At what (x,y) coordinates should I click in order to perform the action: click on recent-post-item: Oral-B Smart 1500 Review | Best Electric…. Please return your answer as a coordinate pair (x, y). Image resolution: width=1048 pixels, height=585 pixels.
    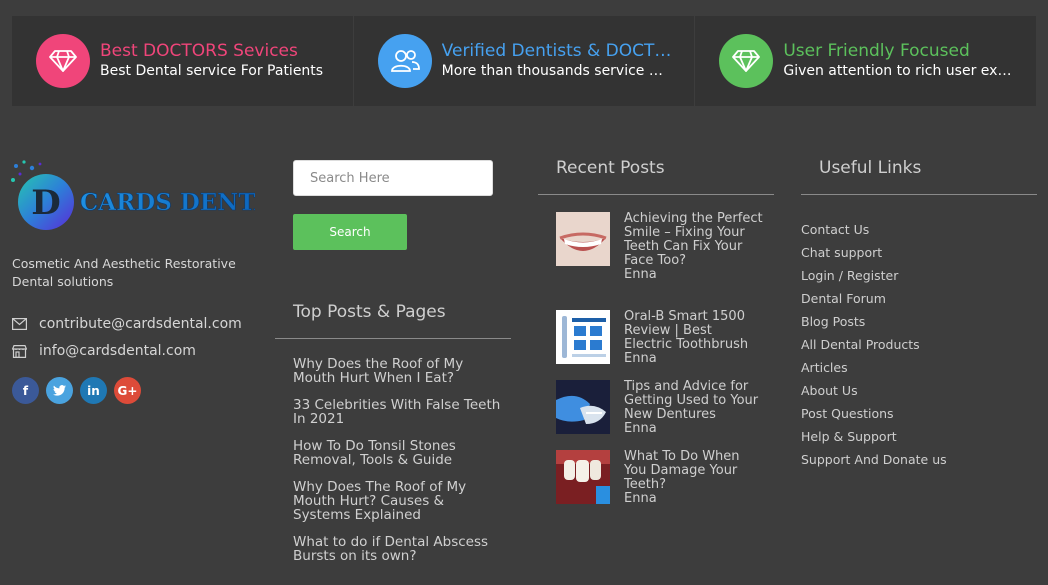
    Looking at the image, I should click on (660, 338).